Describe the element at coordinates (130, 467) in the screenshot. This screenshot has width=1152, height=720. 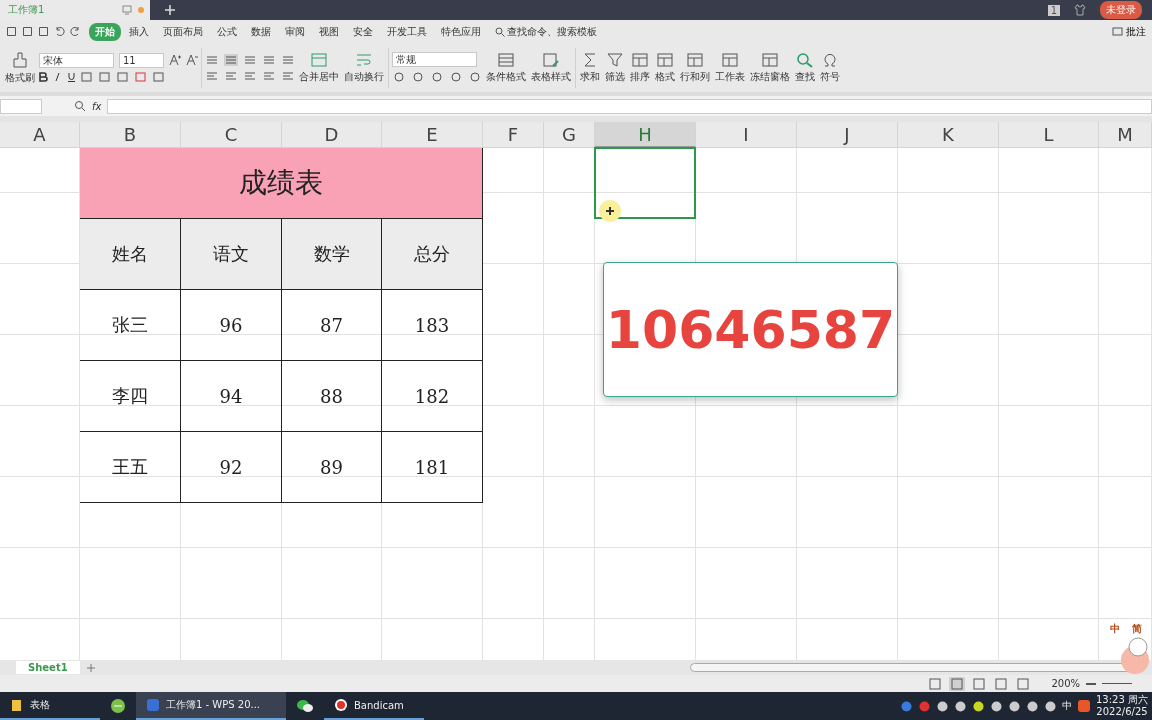
I see `table-cell: 王五` at that location.